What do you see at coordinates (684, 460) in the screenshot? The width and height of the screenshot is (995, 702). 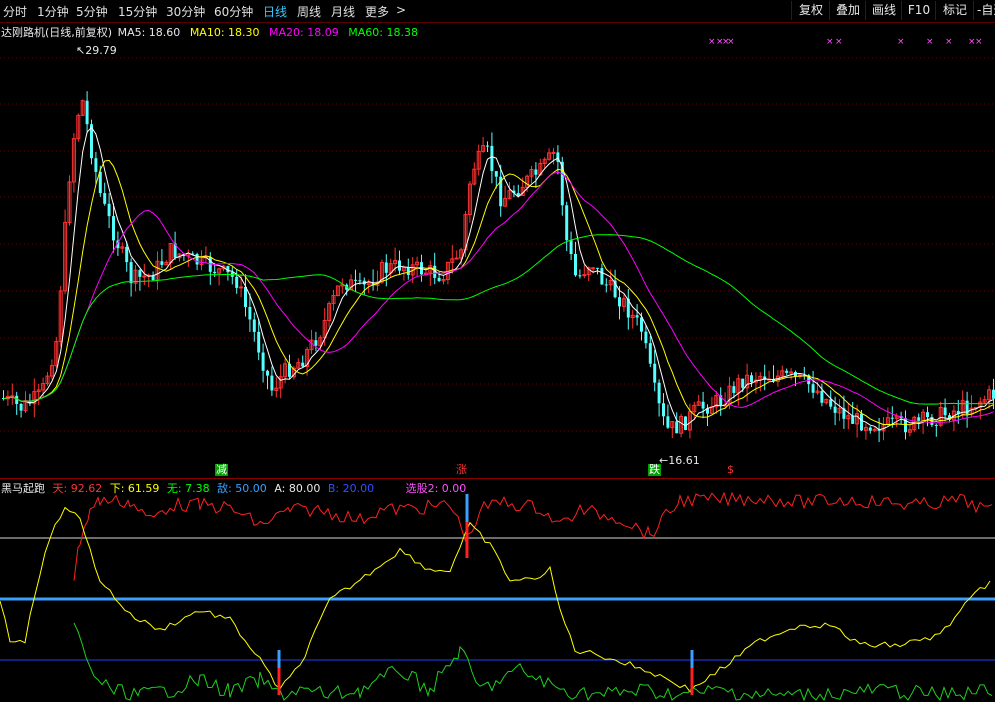 I see `low-price-label: 16.61` at bounding box center [684, 460].